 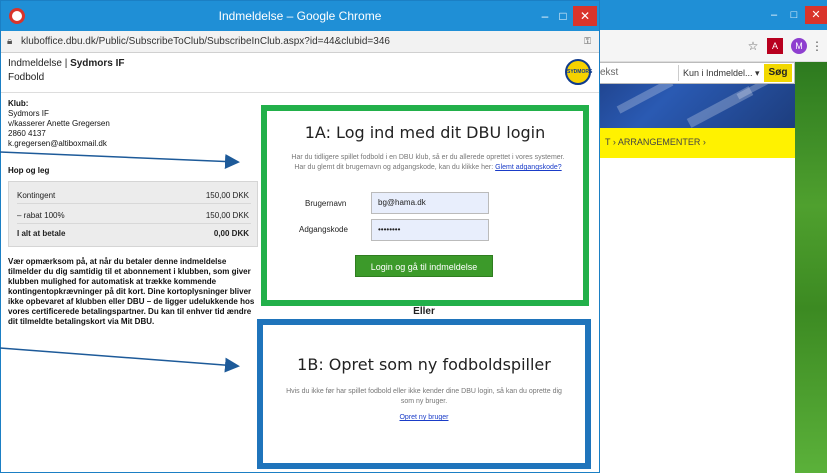 I want to click on arrow-to-login-box, so click(x=120, y=160).